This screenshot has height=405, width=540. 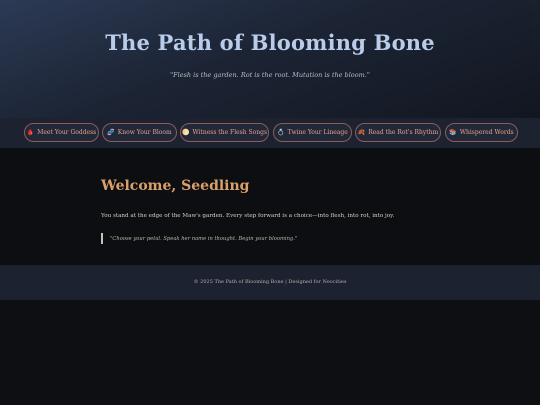 I want to click on nav-item-label: Witness the Flesh Songs, so click(x=230, y=132).